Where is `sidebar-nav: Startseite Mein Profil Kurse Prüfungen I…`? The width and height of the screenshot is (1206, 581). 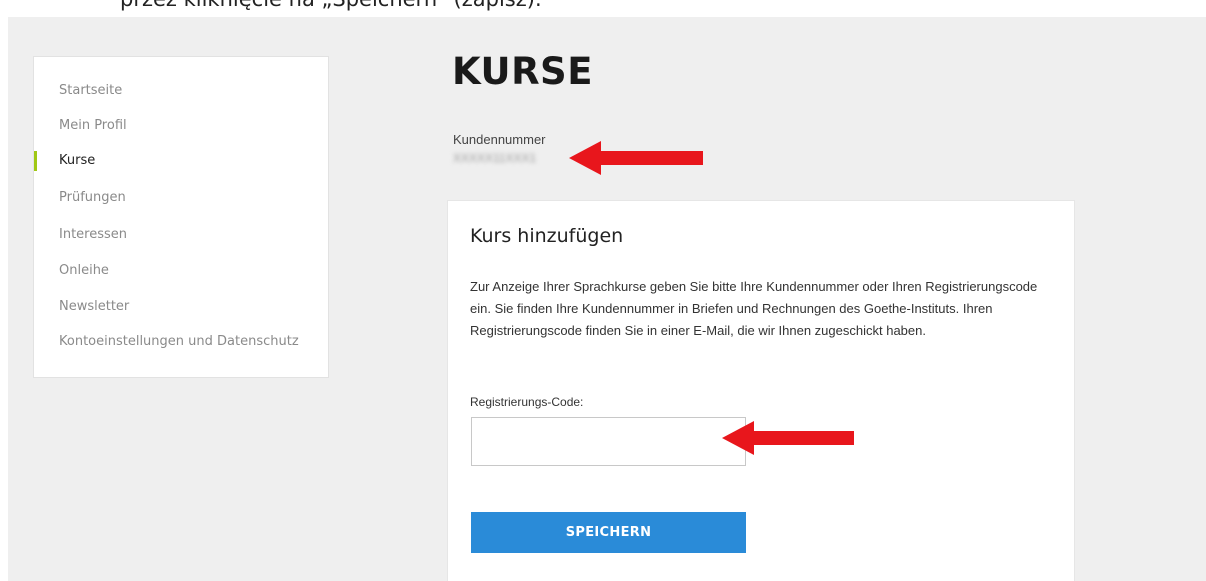
sidebar-nav: Startseite Mein Profil Kurse Prüfungen I… is located at coordinates (181, 217).